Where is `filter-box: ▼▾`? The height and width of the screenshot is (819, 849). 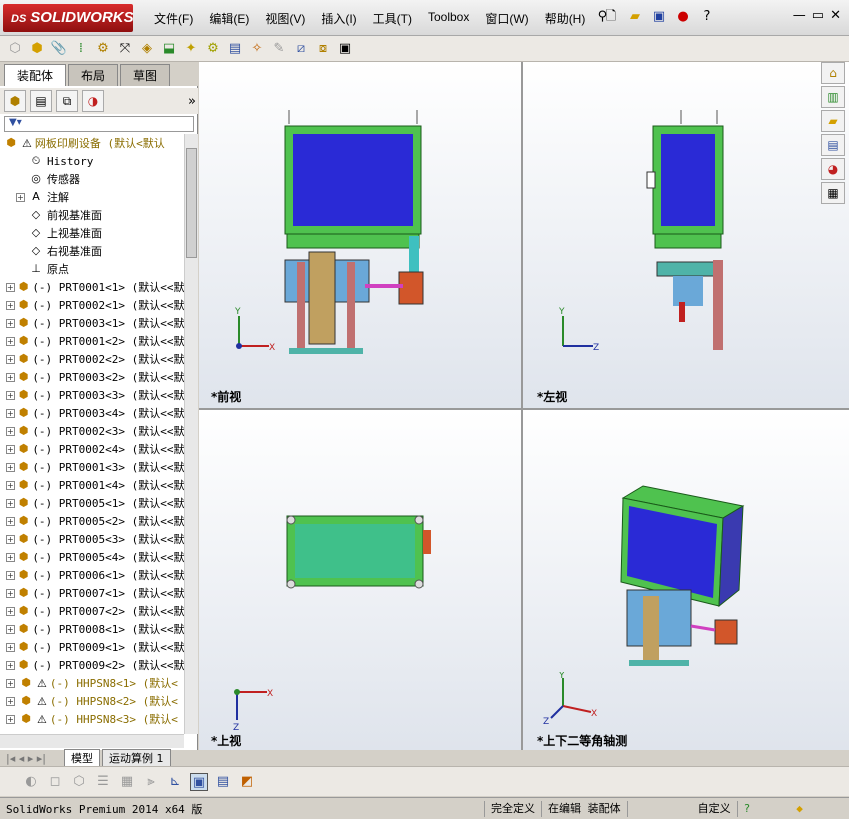
filter-box: ▼▾ is located at coordinates (99, 124).